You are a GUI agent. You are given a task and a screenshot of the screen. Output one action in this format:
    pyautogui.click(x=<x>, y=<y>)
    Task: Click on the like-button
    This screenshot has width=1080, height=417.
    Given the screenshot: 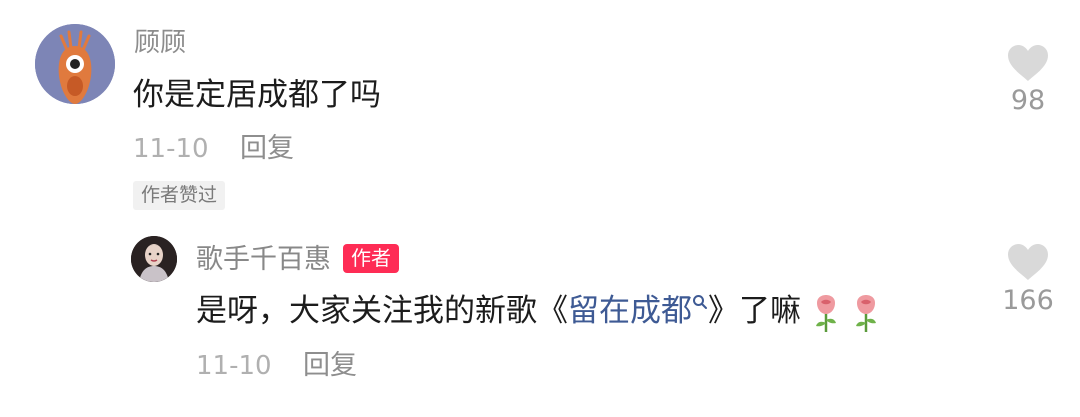 What is the action you would take?
    pyautogui.click(x=1028, y=65)
    